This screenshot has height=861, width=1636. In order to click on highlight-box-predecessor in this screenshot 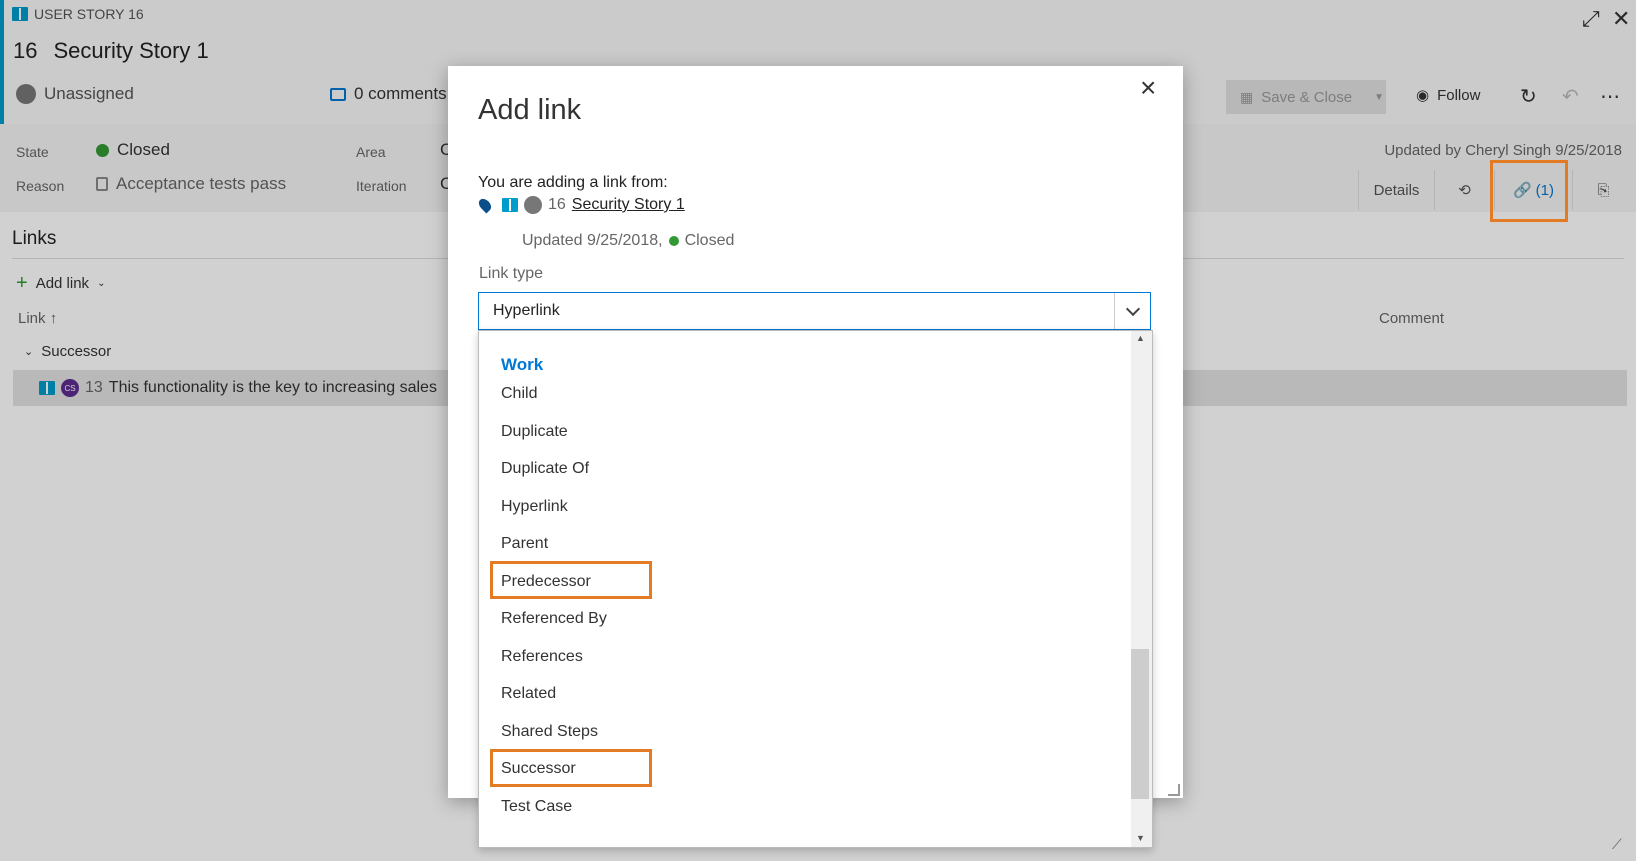, I will do `click(571, 580)`.